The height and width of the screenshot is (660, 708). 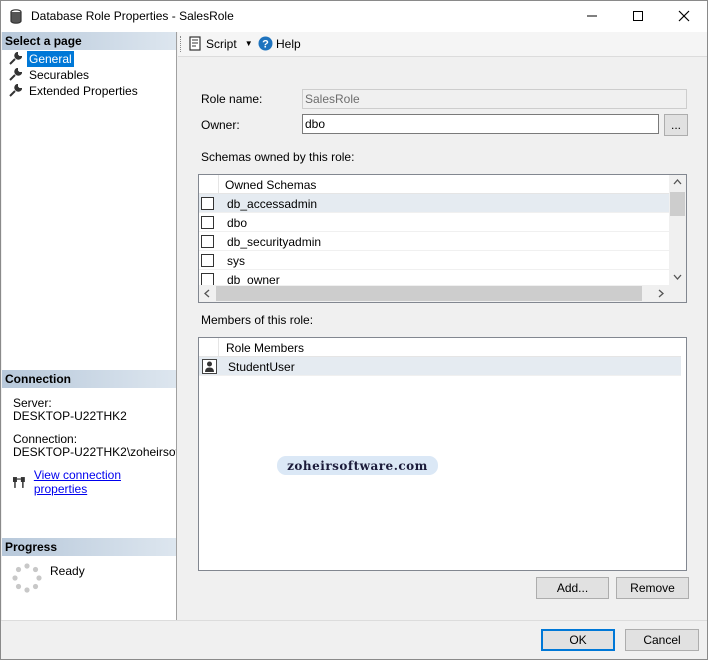 What do you see at coordinates (434, 203) in the screenshot?
I see `list-item: db_accessadmin` at bounding box center [434, 203].